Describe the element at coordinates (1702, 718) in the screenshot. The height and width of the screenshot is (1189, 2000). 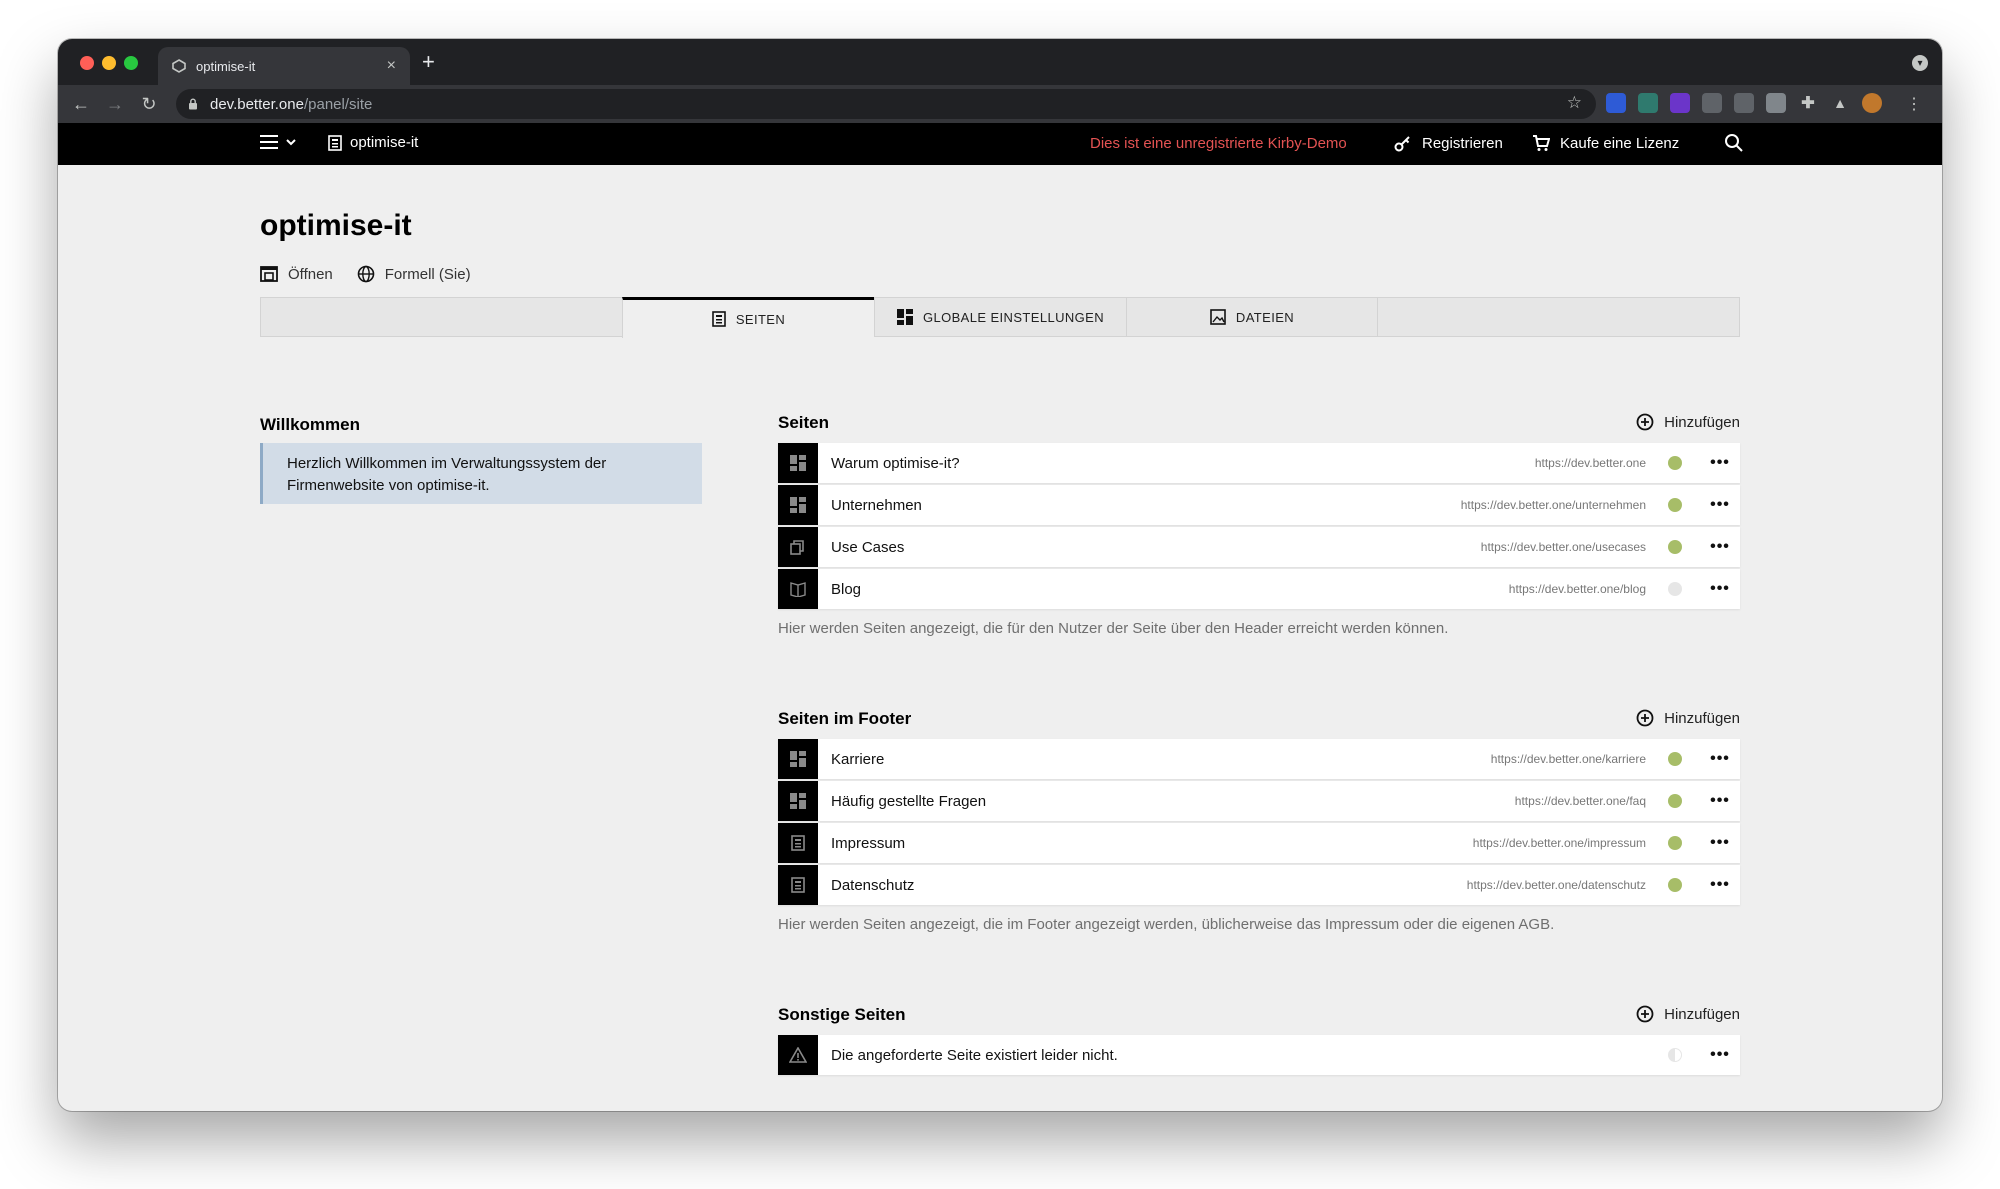
I see `add-label: Hinzufügen` at that location.